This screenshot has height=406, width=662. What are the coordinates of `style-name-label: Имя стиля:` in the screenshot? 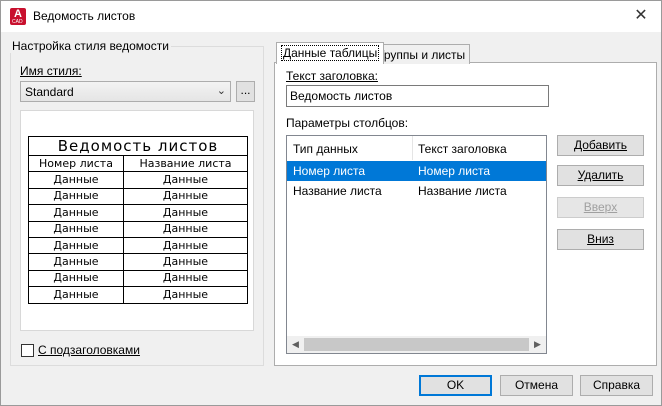 It's located at (51, 71).